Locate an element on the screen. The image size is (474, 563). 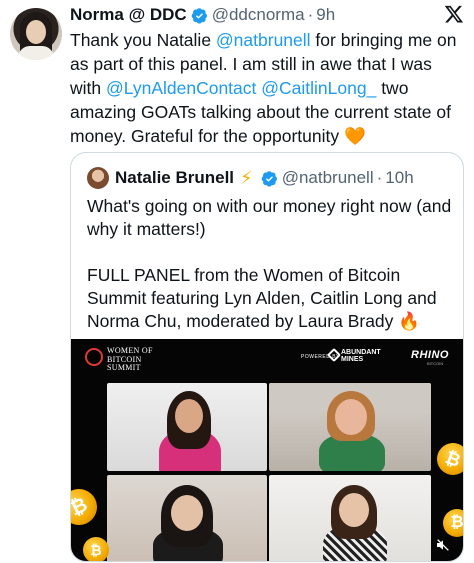
author-avatar is located at coordinates (36, 34).